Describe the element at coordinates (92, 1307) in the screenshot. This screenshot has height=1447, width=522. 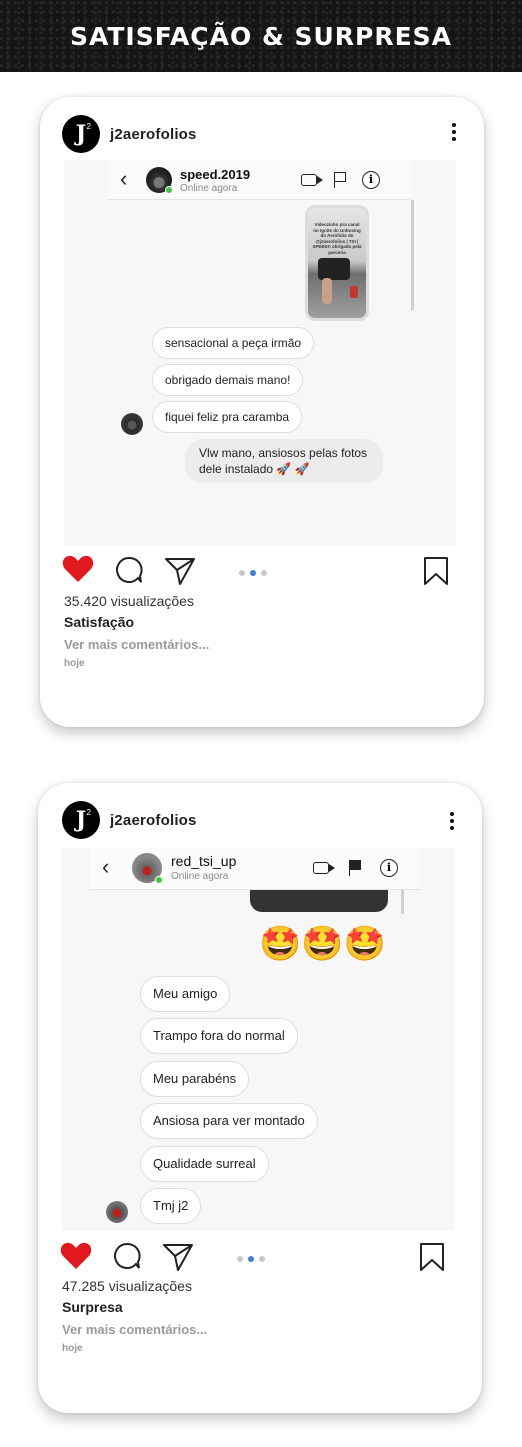
I see `post-caption: Surpresa` at that location.